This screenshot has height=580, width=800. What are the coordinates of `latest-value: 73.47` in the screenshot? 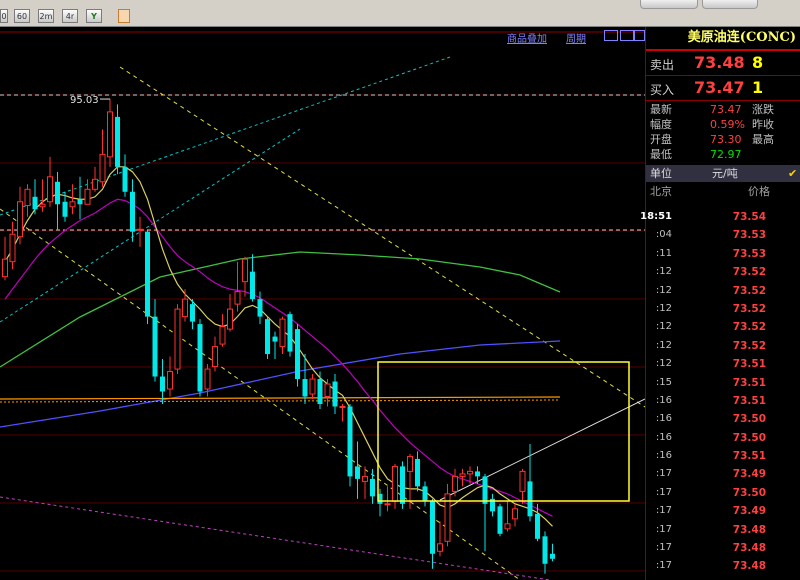 It's located at (726, 109).